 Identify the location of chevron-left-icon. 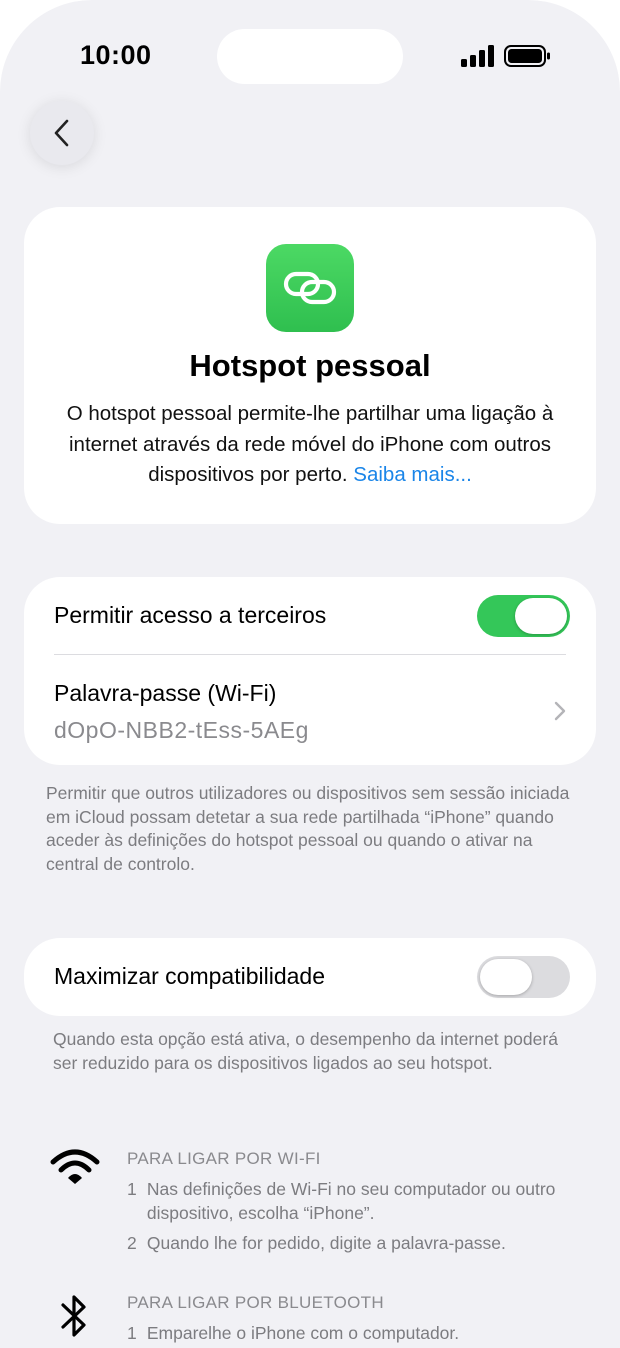
(61, 133).